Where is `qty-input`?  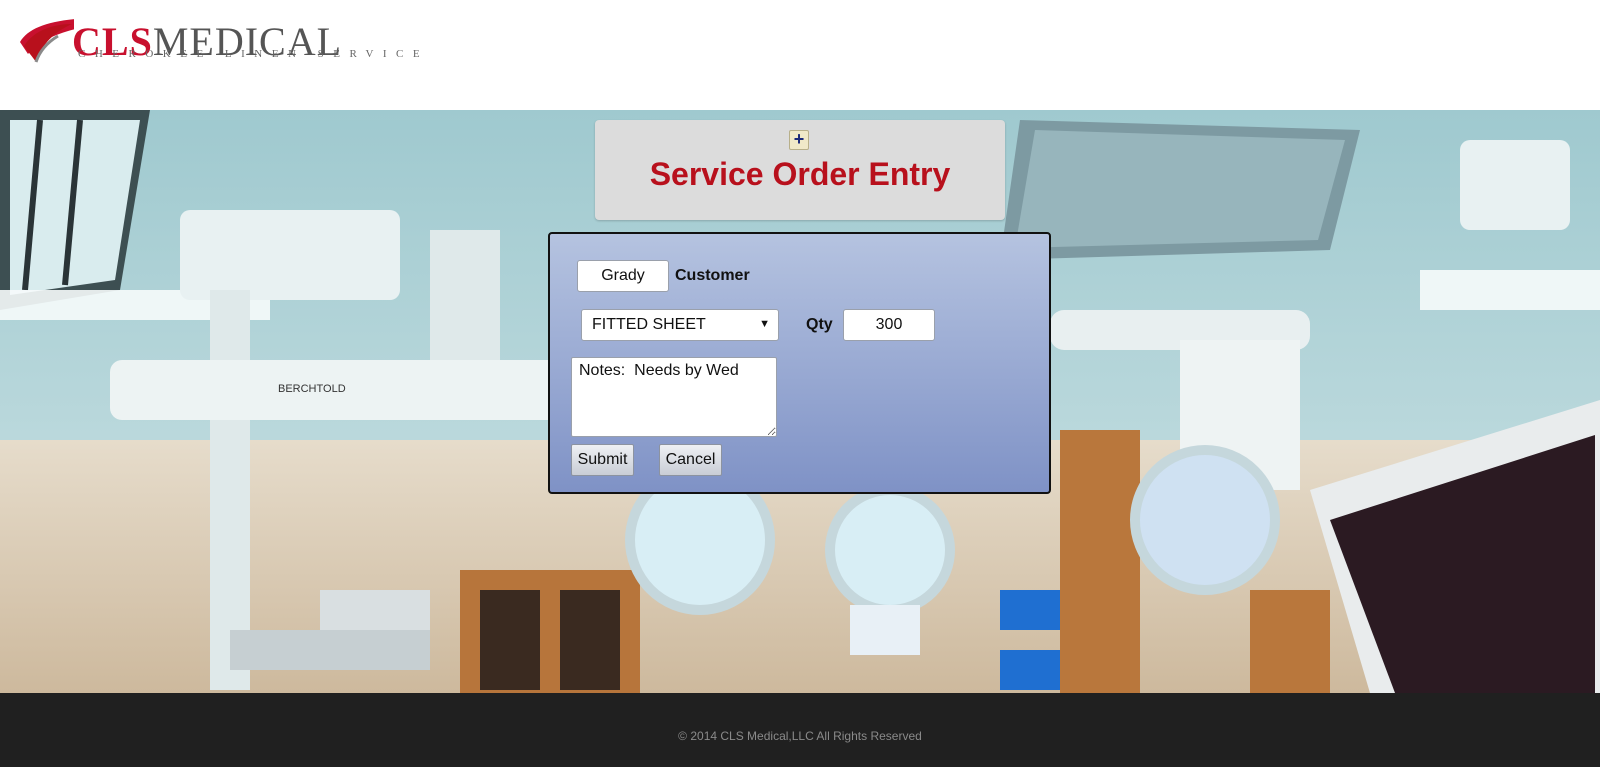 qty-input is located at coordinates (889, 325).